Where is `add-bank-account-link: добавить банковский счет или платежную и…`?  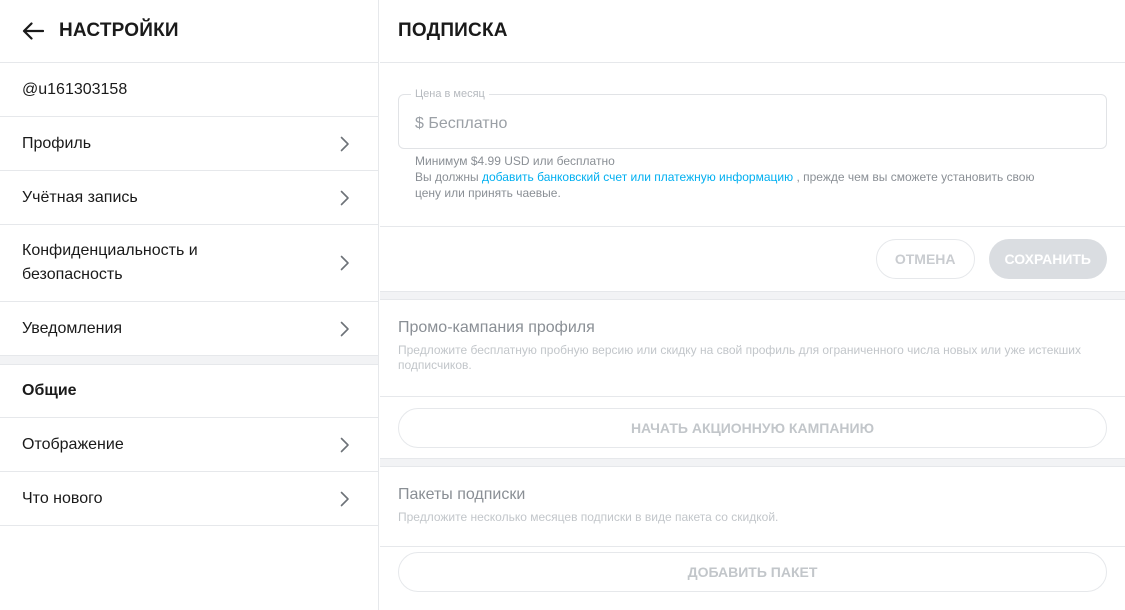 add-bank-account-link: добавить банковский счет или платежную и… is located at coordinates (637, 177).